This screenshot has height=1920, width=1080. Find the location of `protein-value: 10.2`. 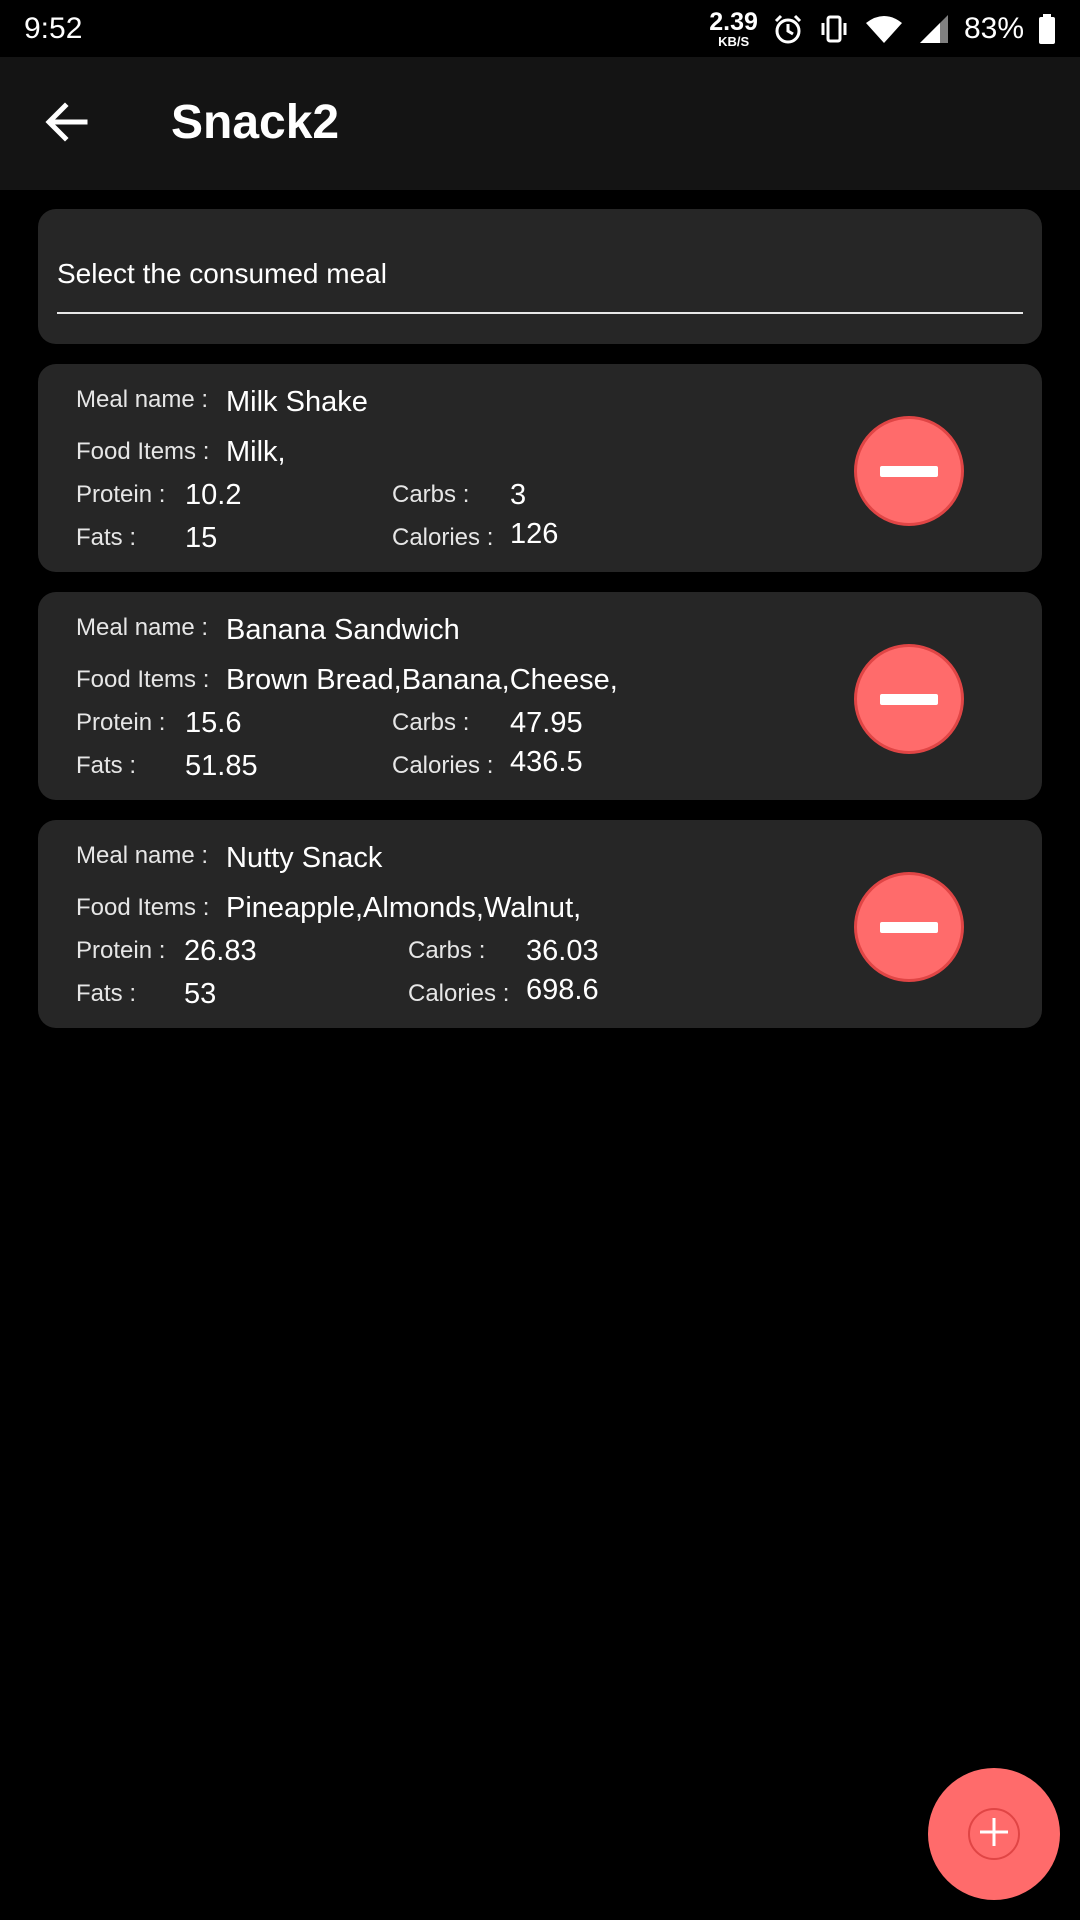

protein-value: 10.2 is located at coordinates (213, 495).